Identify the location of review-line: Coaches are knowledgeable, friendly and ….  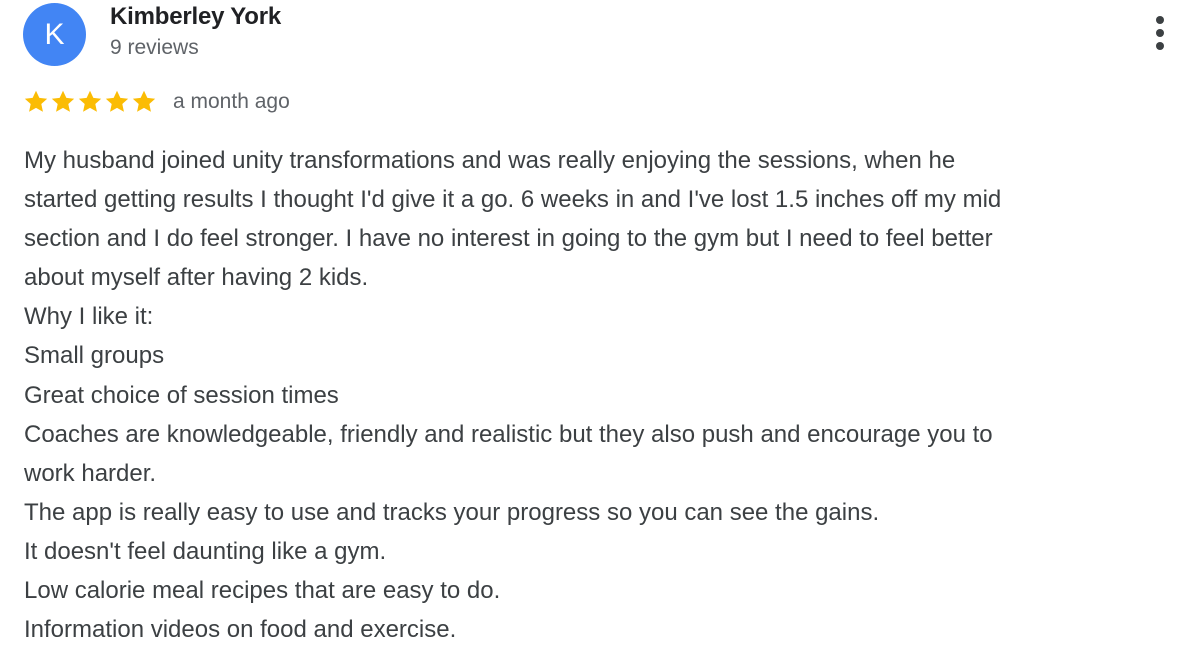
(508, 434).